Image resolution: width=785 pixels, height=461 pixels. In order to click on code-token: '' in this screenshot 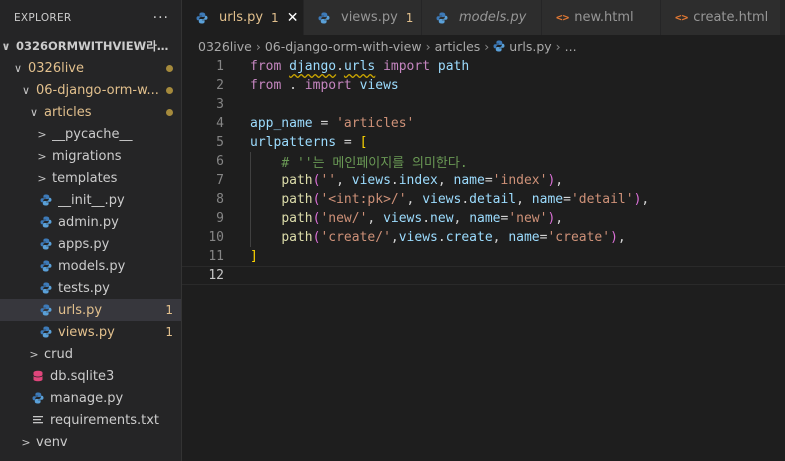, I will do `click(328, 180)`.